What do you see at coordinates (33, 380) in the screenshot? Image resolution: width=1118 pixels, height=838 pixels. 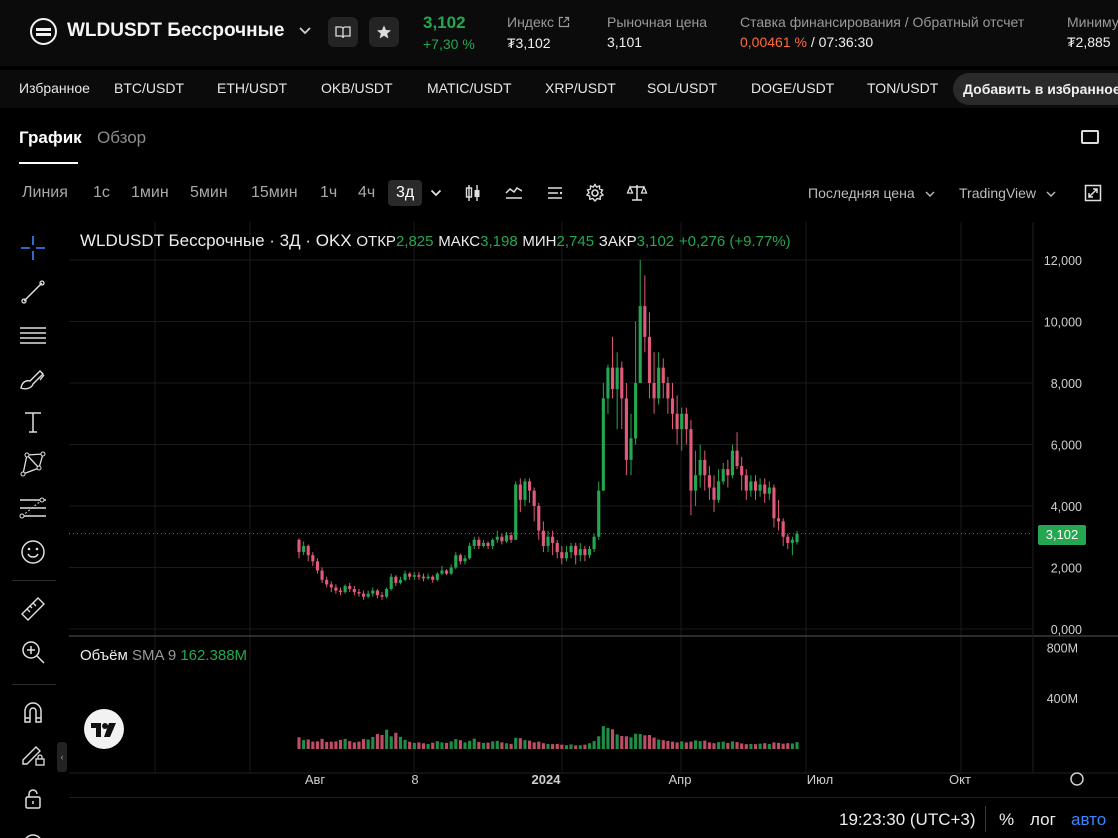 I see `brush-icon` at bounding box center [33, 380].